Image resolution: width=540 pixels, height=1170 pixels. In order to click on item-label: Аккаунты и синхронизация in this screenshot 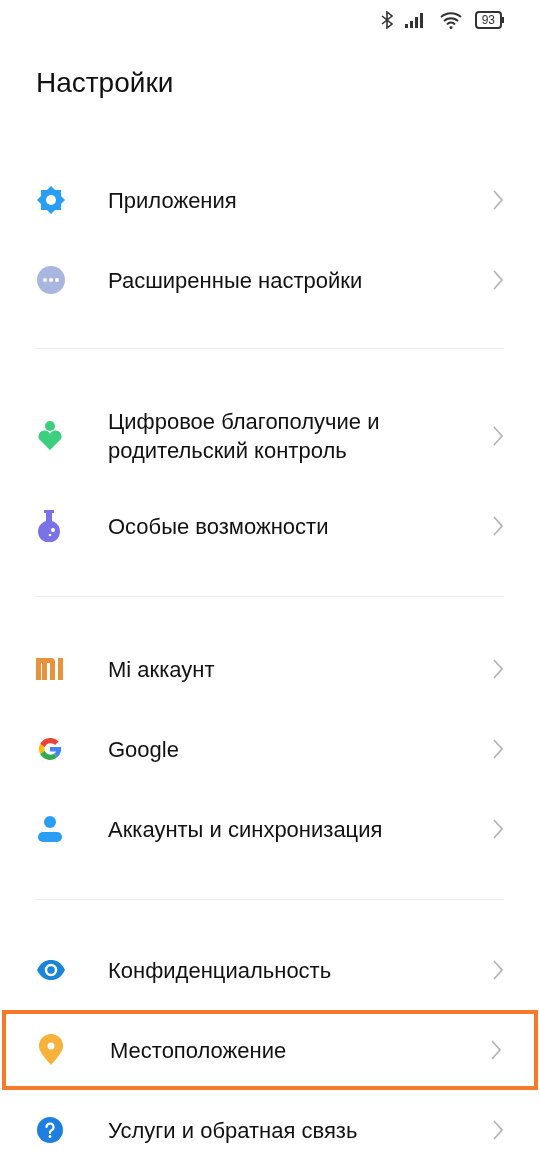, I will do `click(246, 829)`.